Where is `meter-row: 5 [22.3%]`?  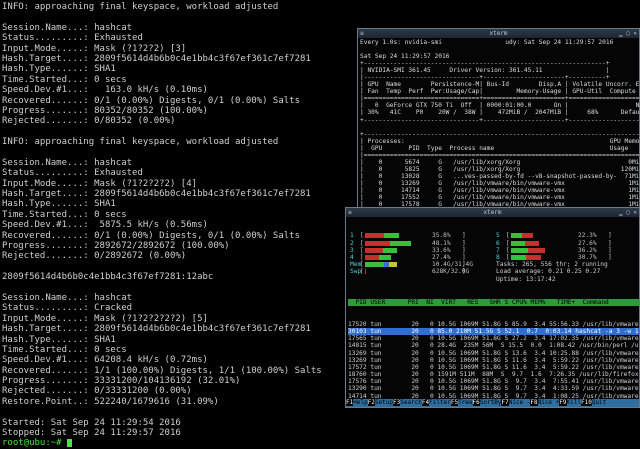 meter-row: 5 [22.3%] is located at coordinates (563, 235).